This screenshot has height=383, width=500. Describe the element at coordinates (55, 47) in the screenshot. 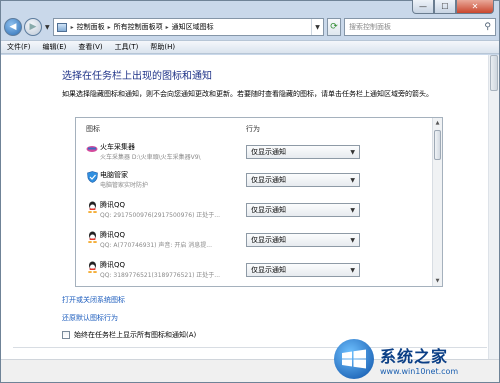

I see `menu-edit: 编辑(E)` at that location.